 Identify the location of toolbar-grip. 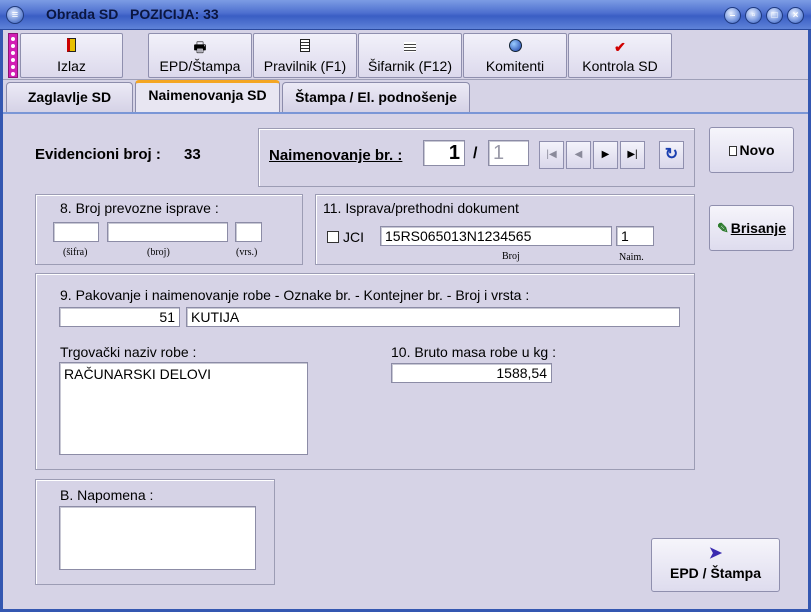
(13, 55).